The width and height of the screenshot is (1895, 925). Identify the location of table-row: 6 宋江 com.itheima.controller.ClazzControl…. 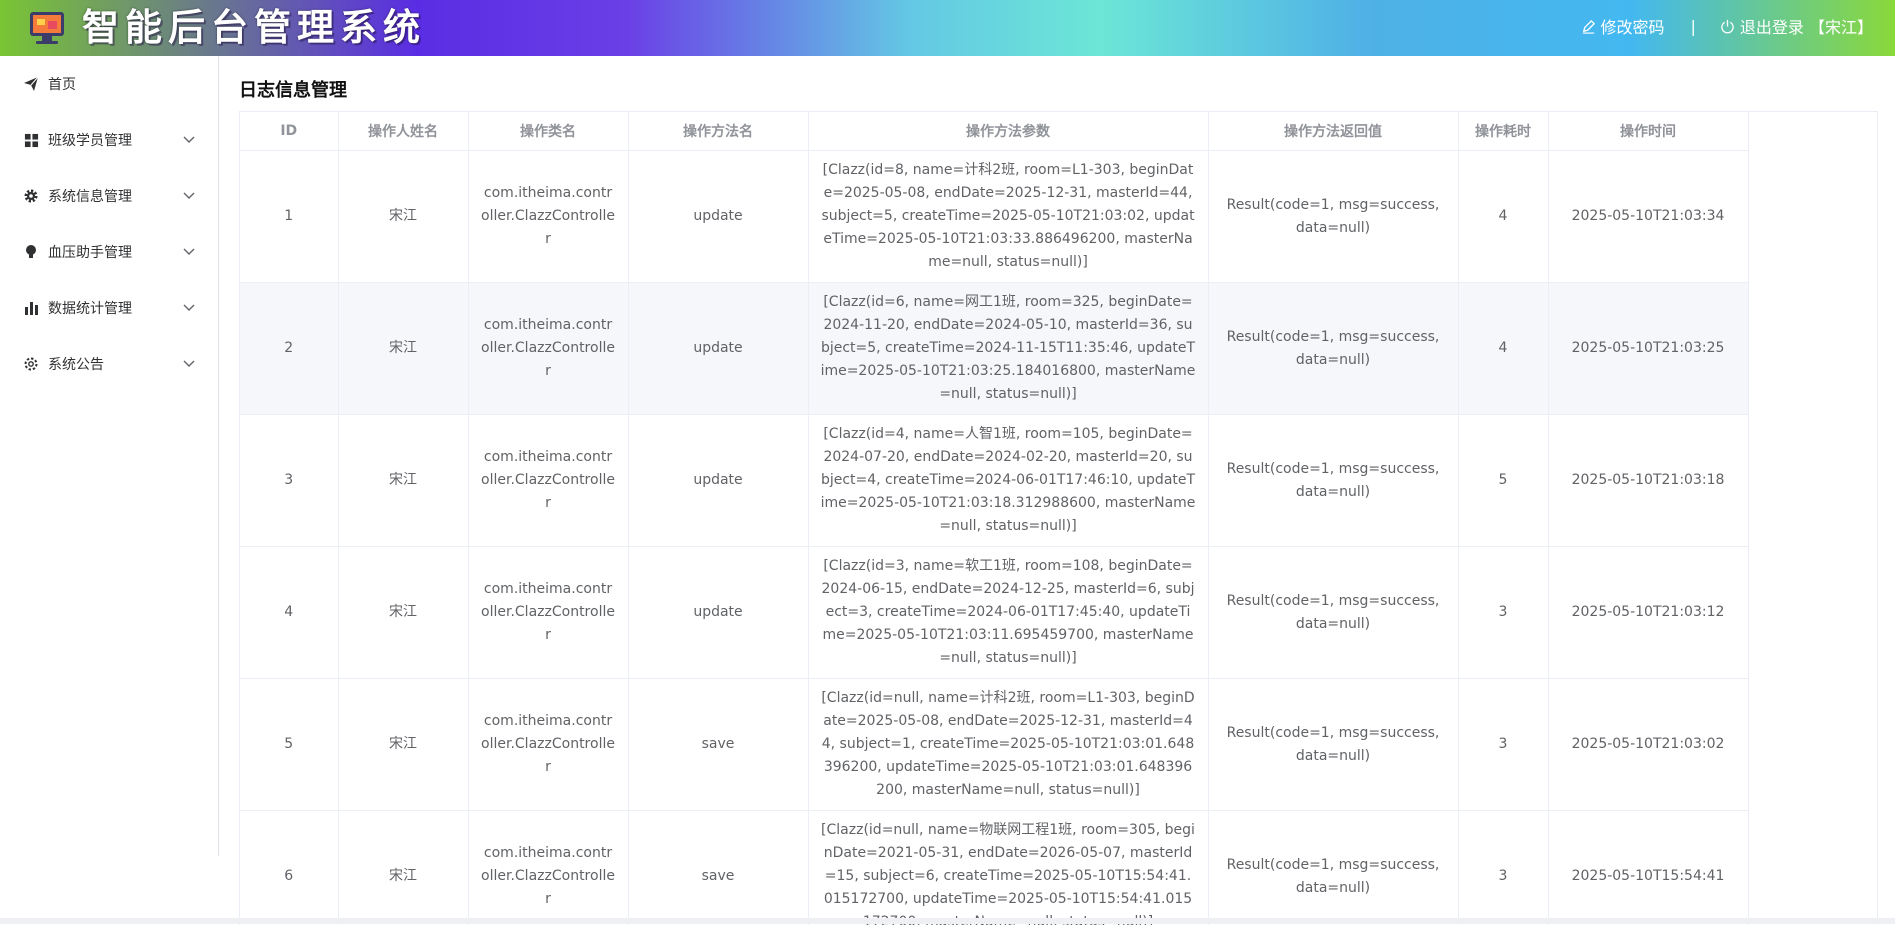
(994, 868).